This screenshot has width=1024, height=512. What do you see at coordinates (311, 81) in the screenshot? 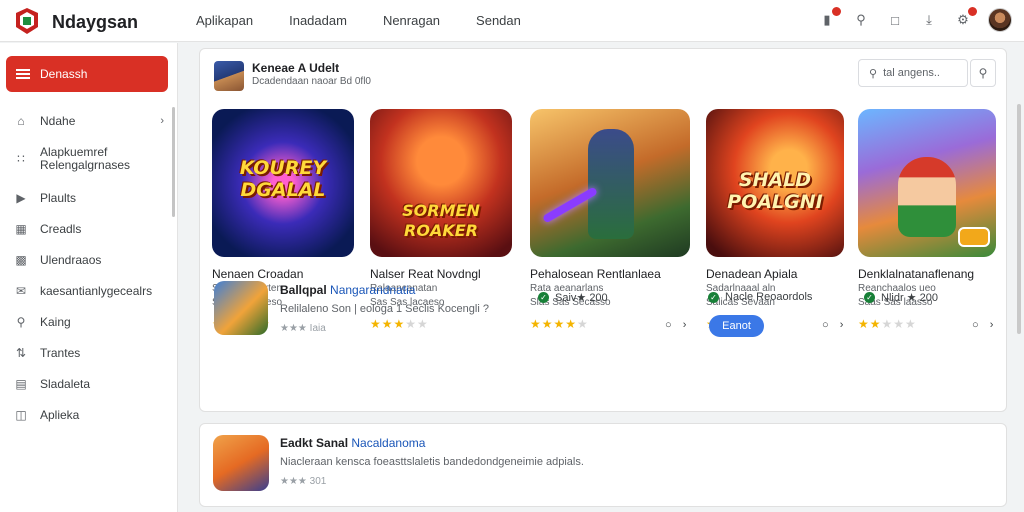
I see `developer-subtitle: Dcadendaan naoar Bd 0fl0` at bounding box center [311, 81].